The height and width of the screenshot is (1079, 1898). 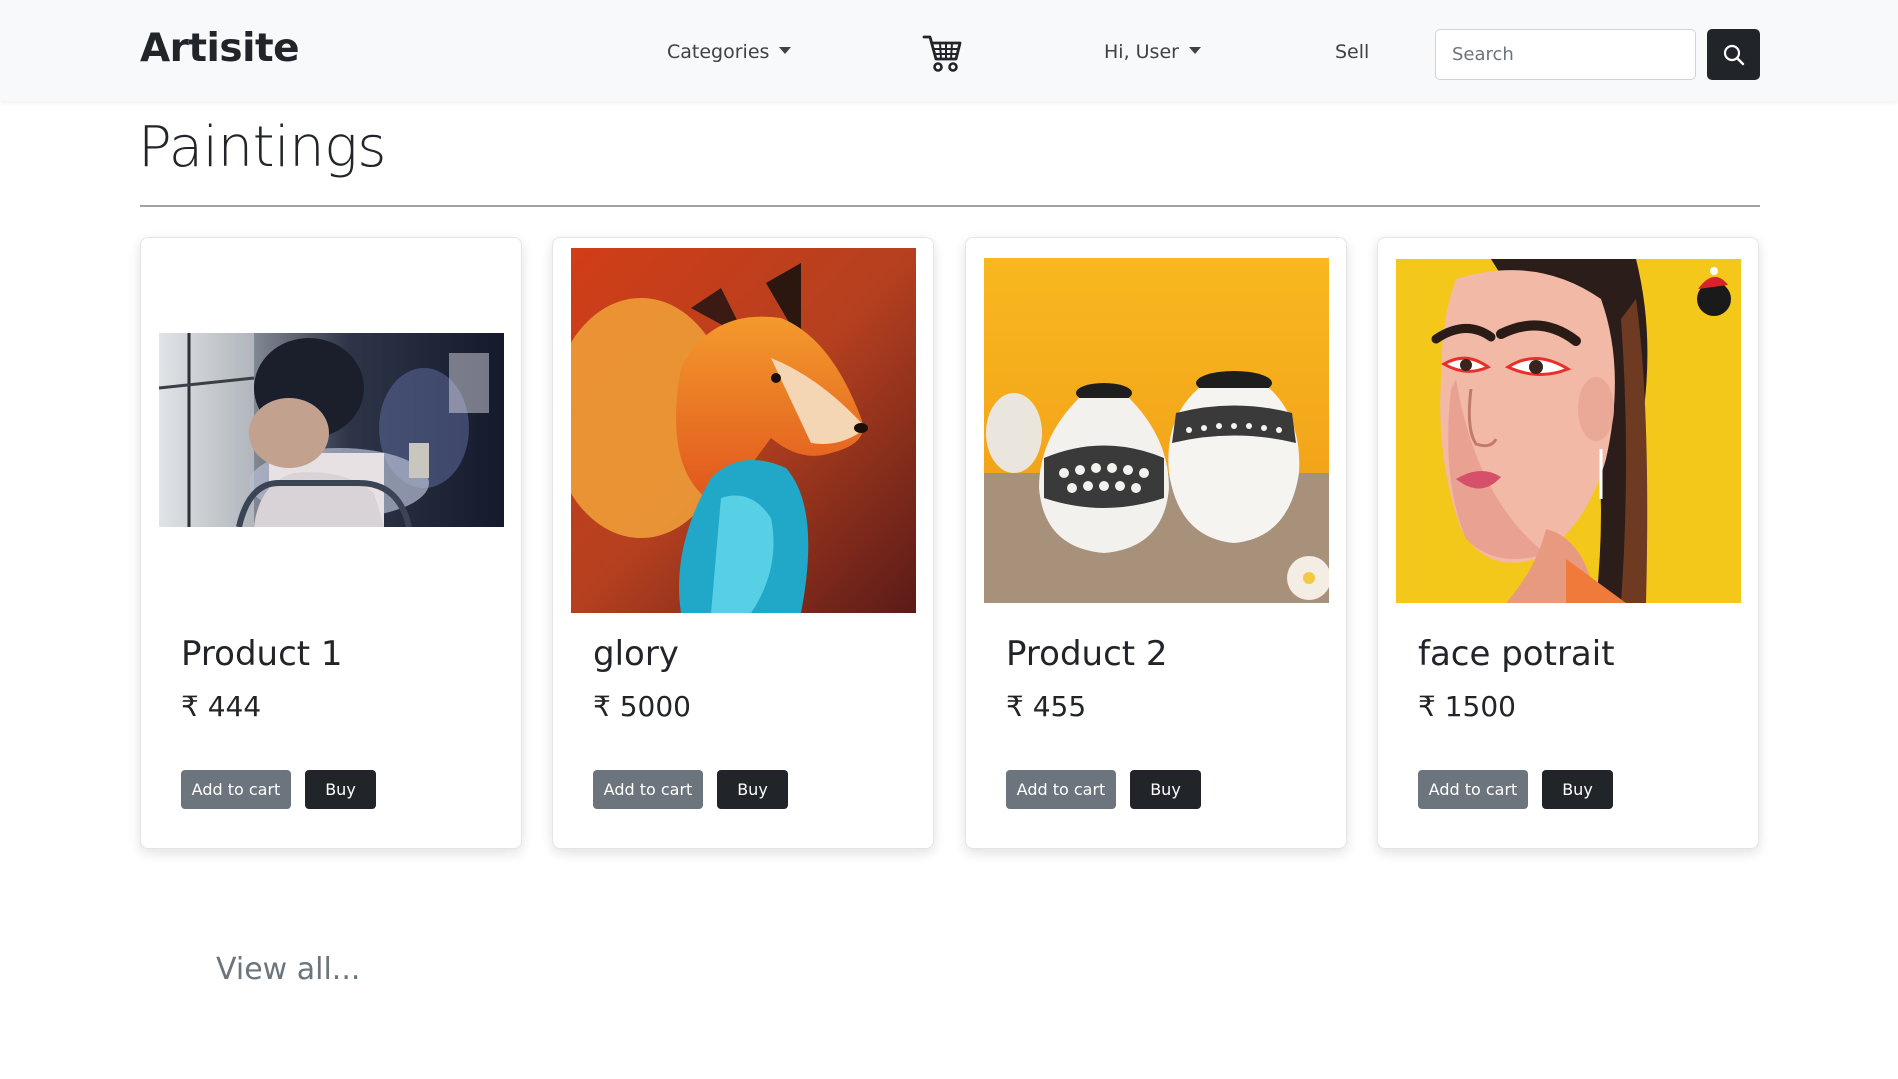 I want to click on brand-logo: Artisite, so click(x=220, y=48).